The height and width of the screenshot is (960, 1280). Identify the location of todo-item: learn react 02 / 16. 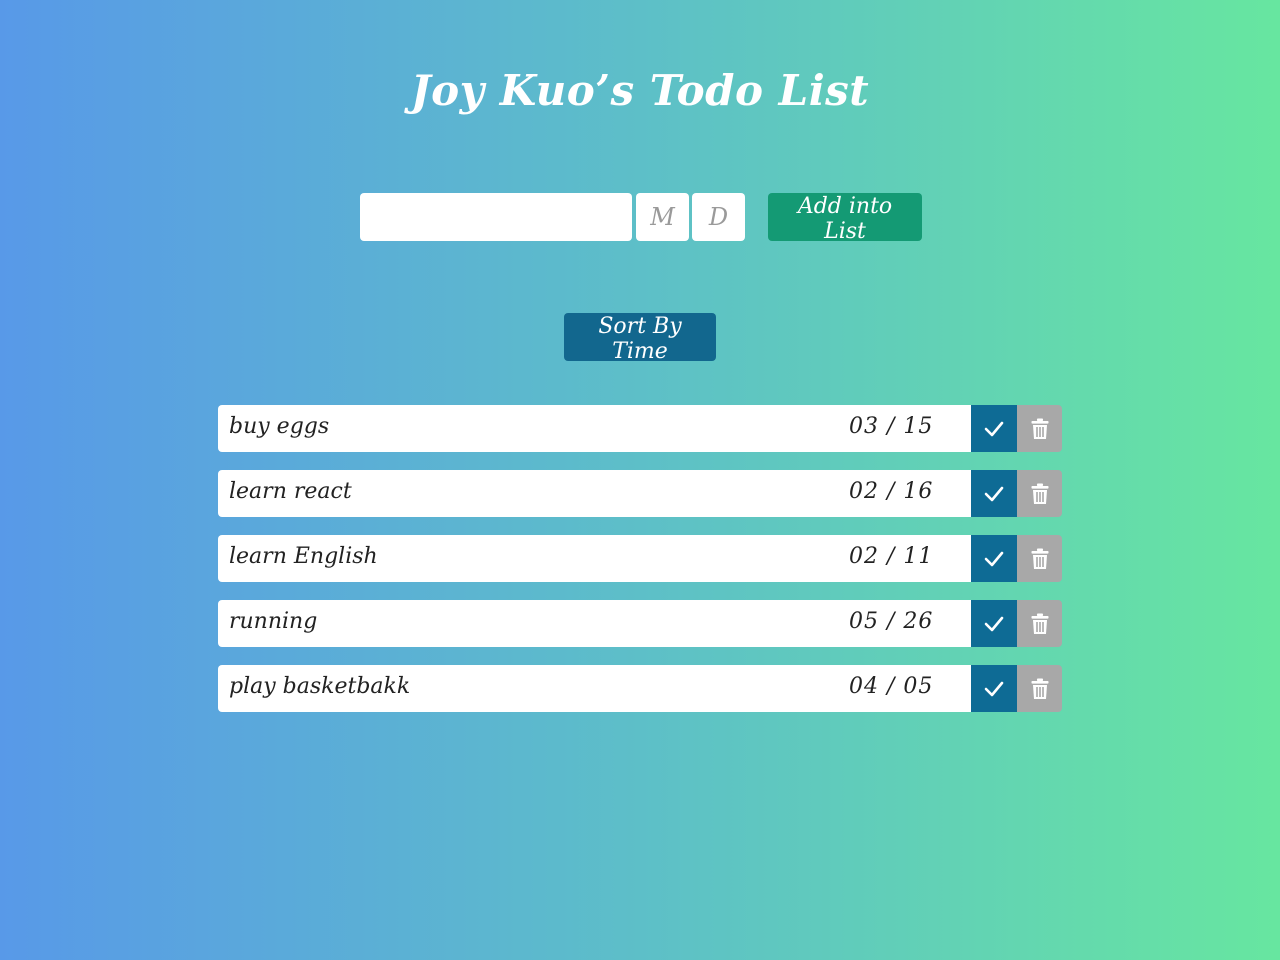
(640, 493).